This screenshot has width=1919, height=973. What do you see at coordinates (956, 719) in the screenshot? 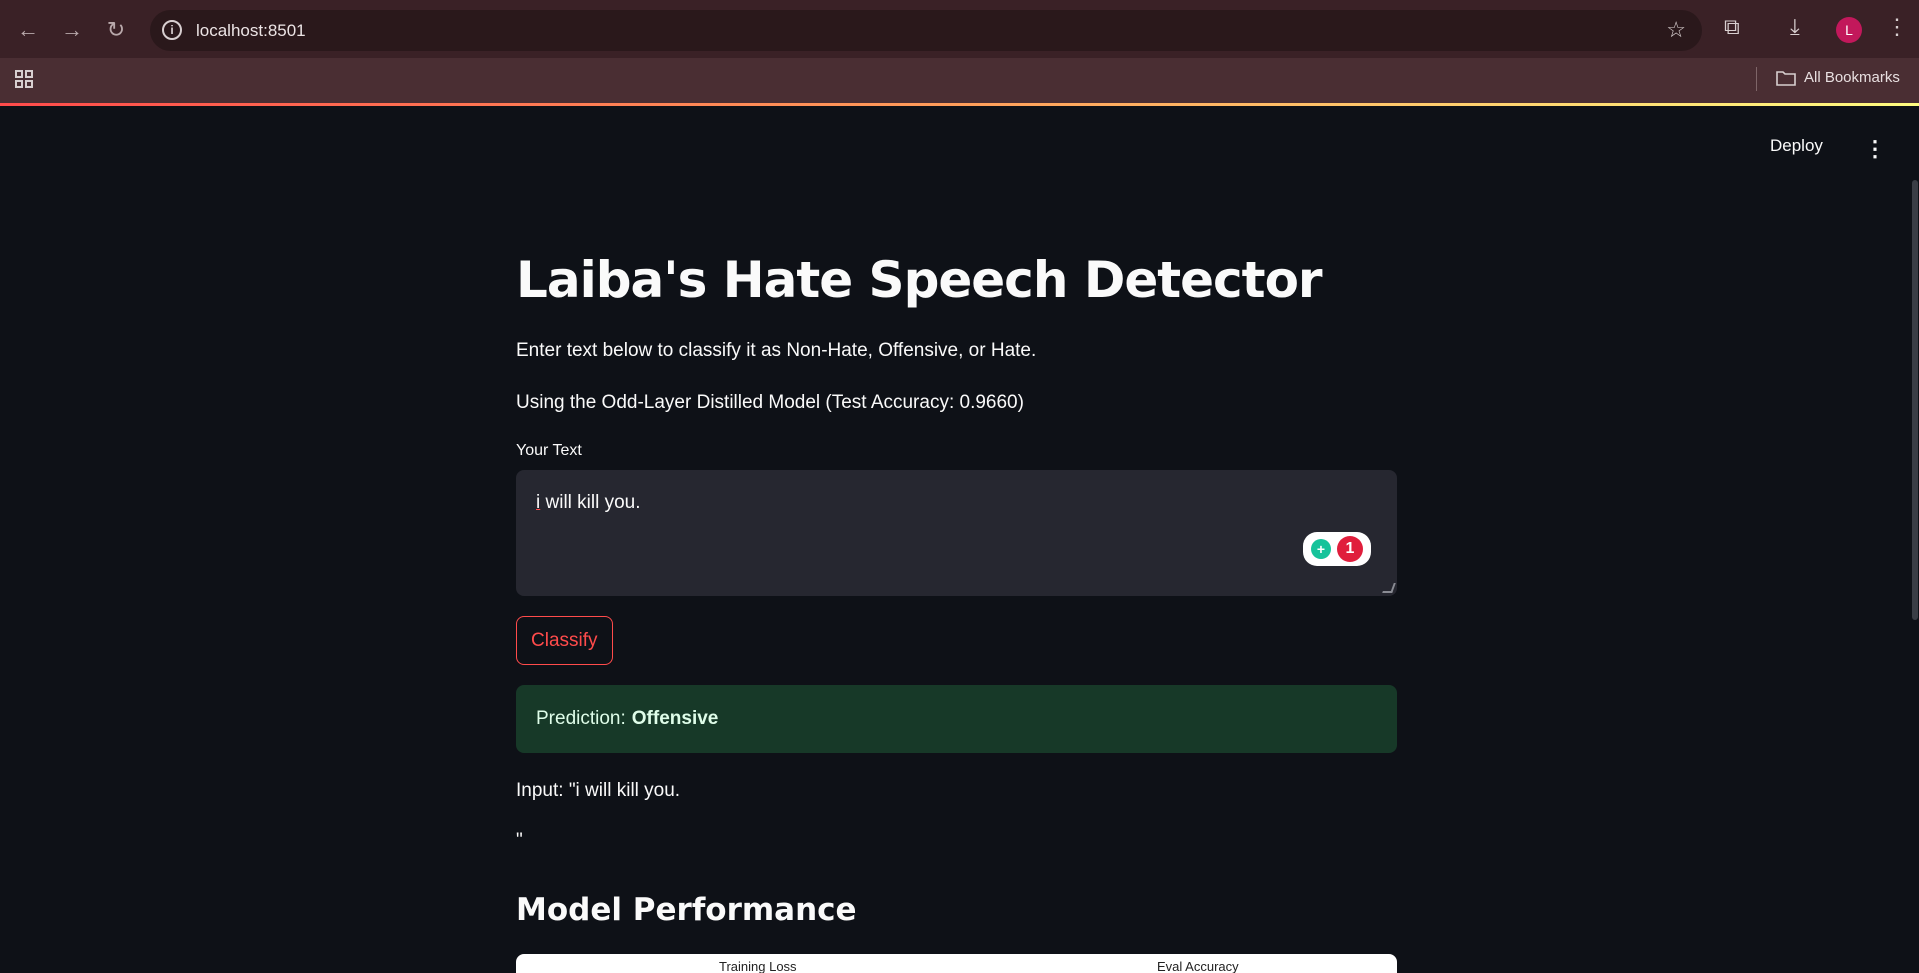
I see `prediction-alert: Prediction: Offensive` at bounding box center [956, 719].